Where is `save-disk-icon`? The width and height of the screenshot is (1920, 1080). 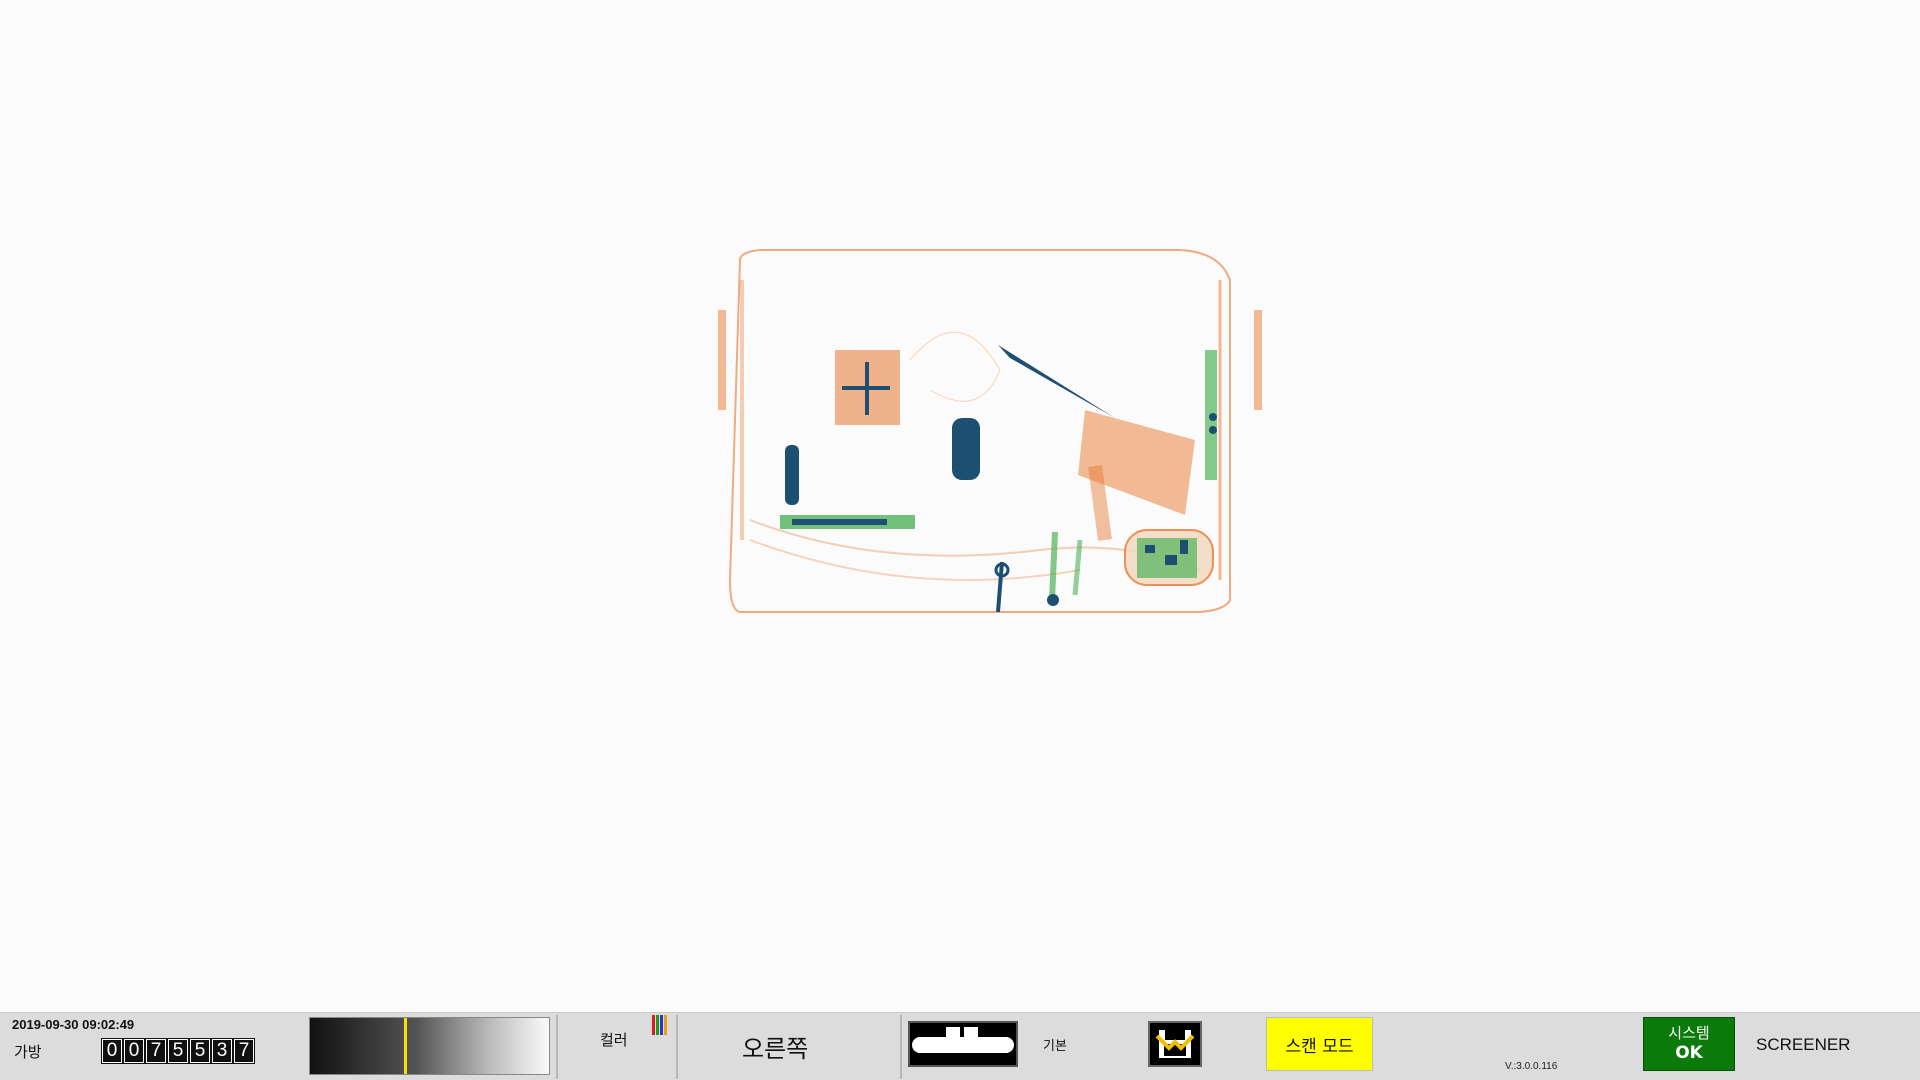
save-disk-icon is located at coordinates (1175, 1044).